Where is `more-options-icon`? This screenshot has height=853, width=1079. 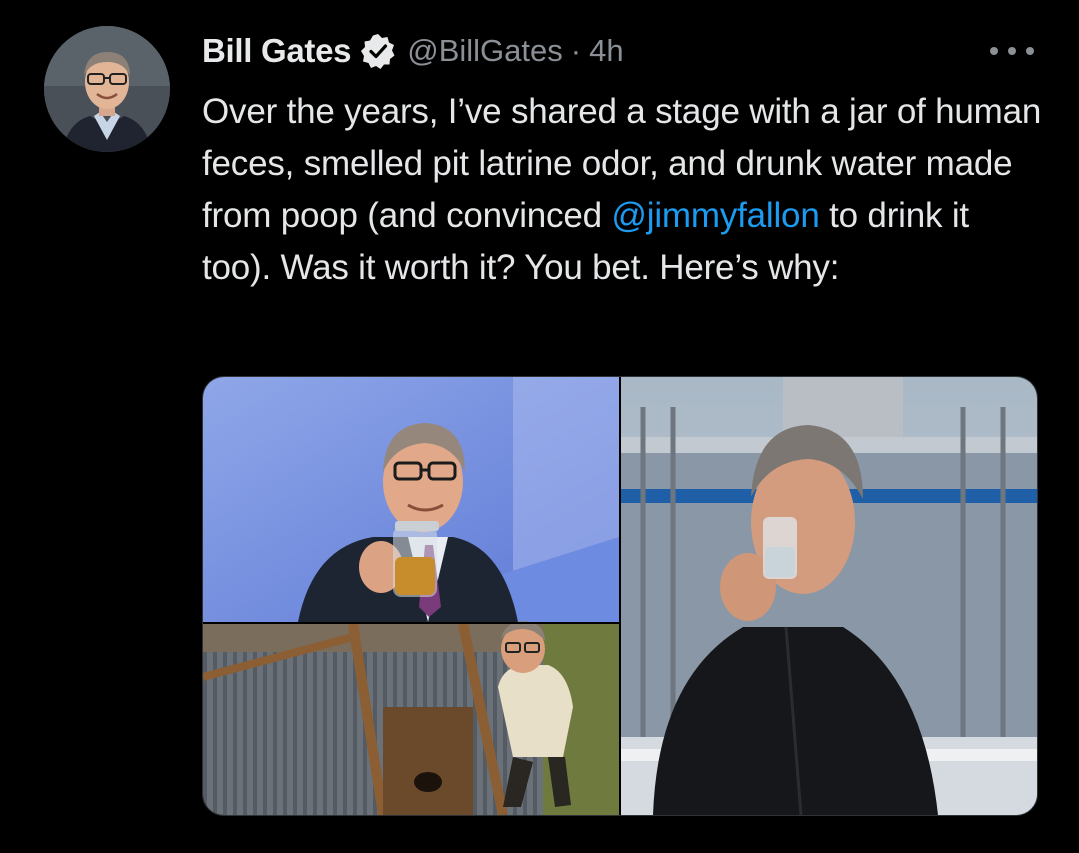
more-options-icon is located at coordinates (1012, 51).